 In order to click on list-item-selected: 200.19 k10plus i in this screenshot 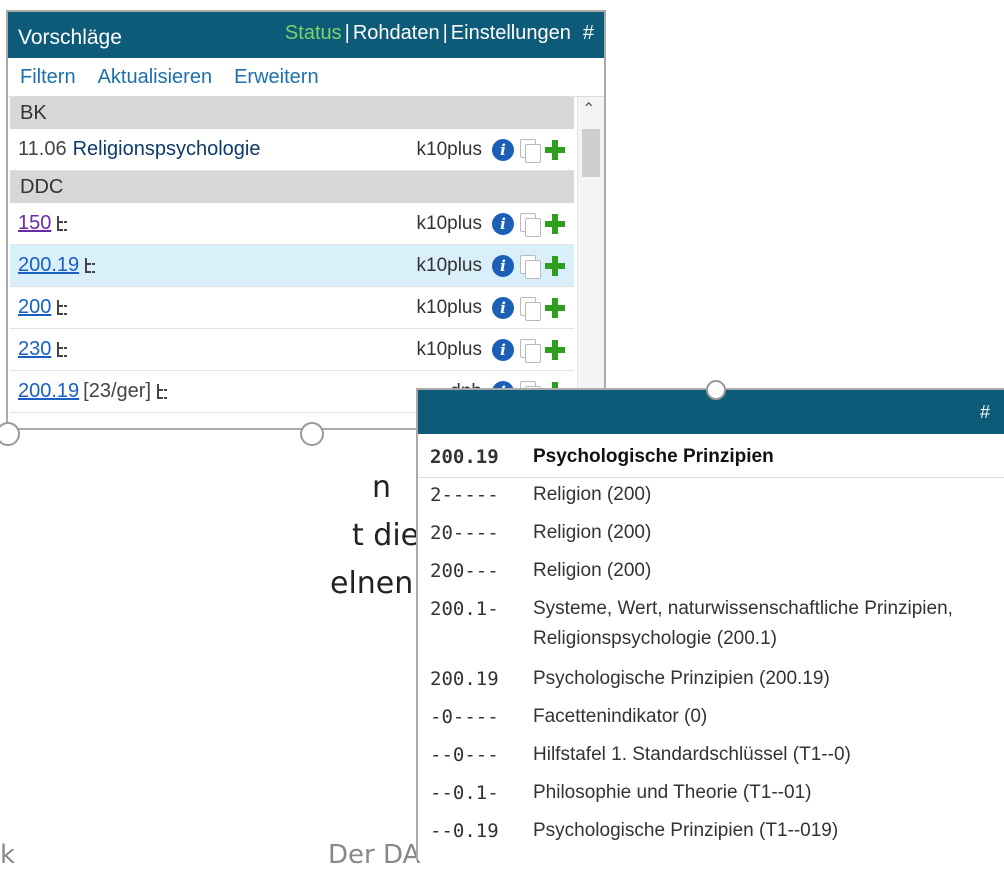, I will do `click(292, 266)`.